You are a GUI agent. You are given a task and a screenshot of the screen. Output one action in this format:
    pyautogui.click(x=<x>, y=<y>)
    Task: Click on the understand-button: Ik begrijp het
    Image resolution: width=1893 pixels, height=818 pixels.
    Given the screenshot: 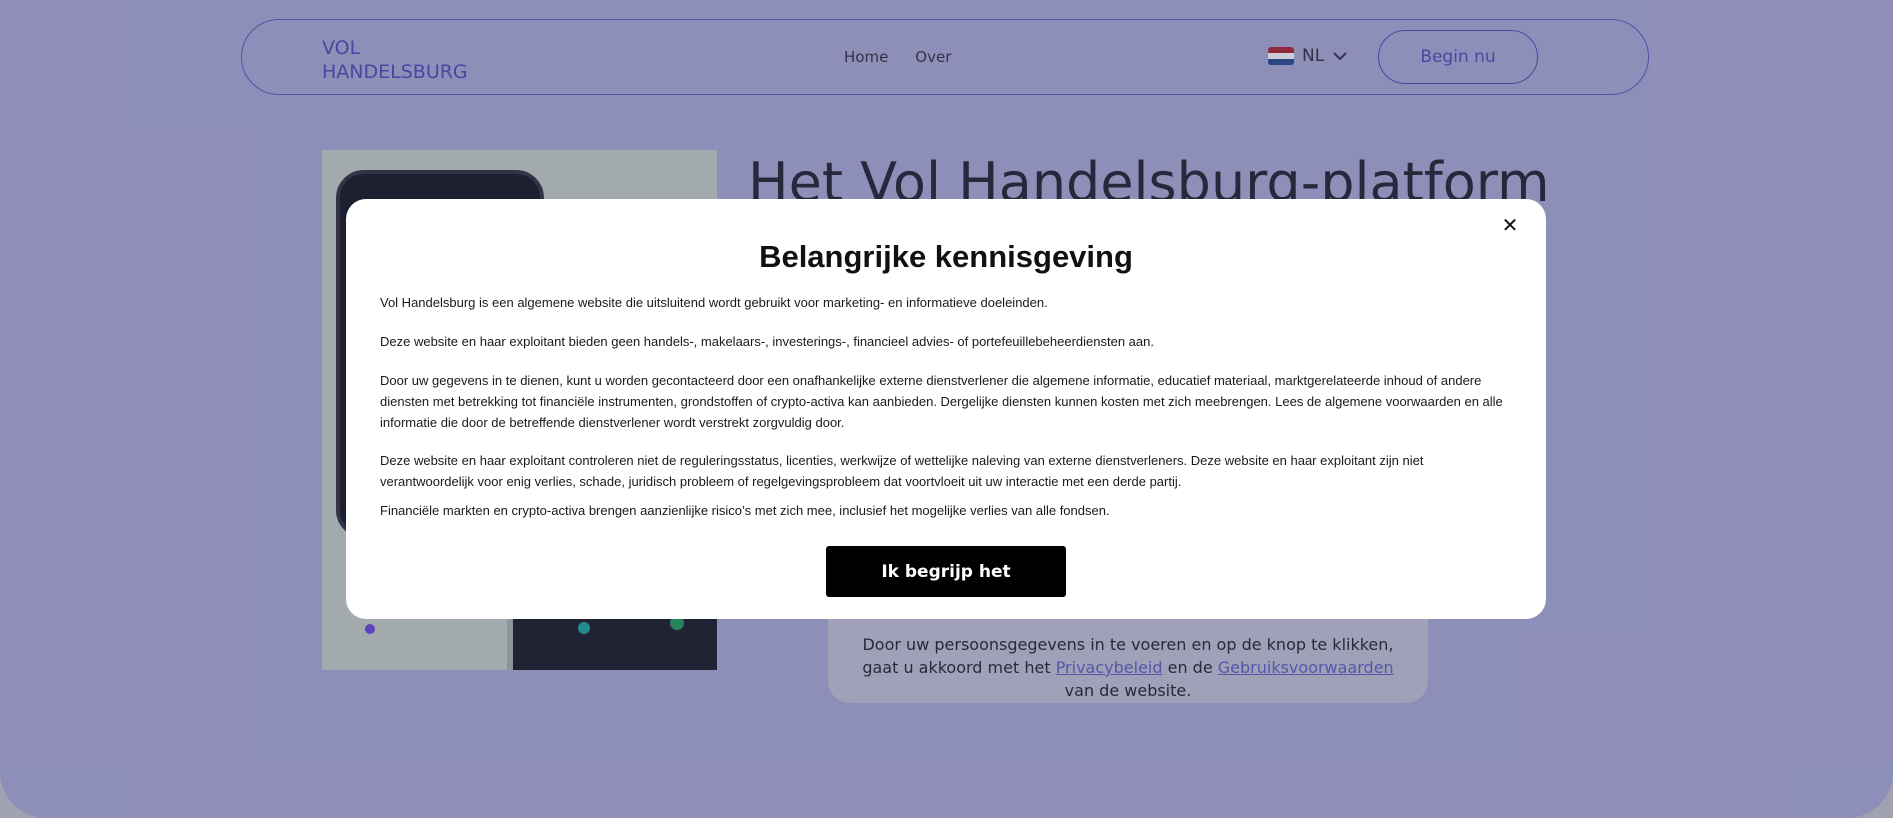 What is the action you would take?
    pyautogui.click(x=946, y=571)
    